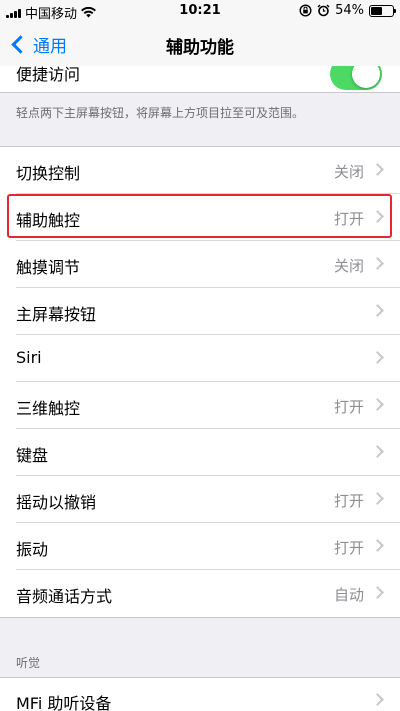  Describe the element at coordinates (200, 405) in the screenshot. I see `settings-row: 三维触控 打开` at that location.